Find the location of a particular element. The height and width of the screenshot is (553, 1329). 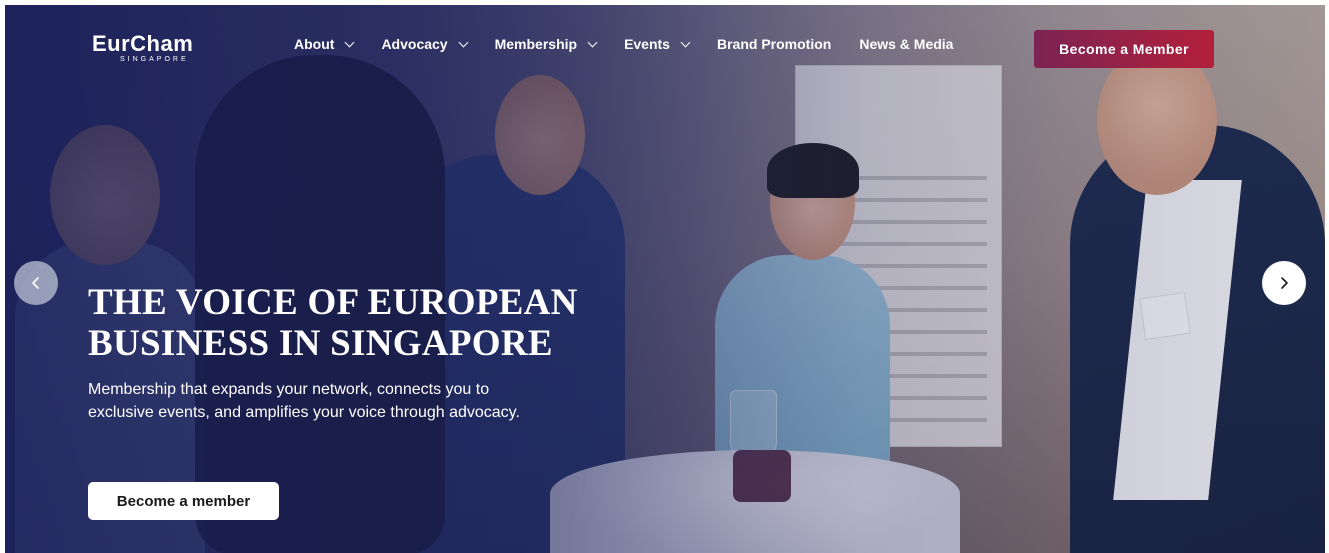

nav-item-advocacy: Advocacy is located at coordinates (425, 44).